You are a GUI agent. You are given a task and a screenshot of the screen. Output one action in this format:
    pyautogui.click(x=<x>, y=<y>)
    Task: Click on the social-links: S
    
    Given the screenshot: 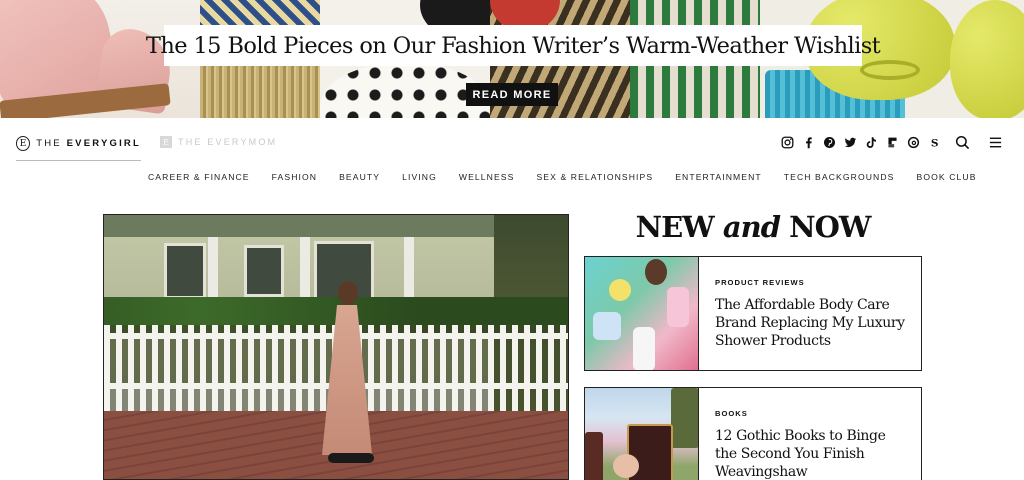 What is the action you would take?
    pyautogui.click(x=861, y=142)
    